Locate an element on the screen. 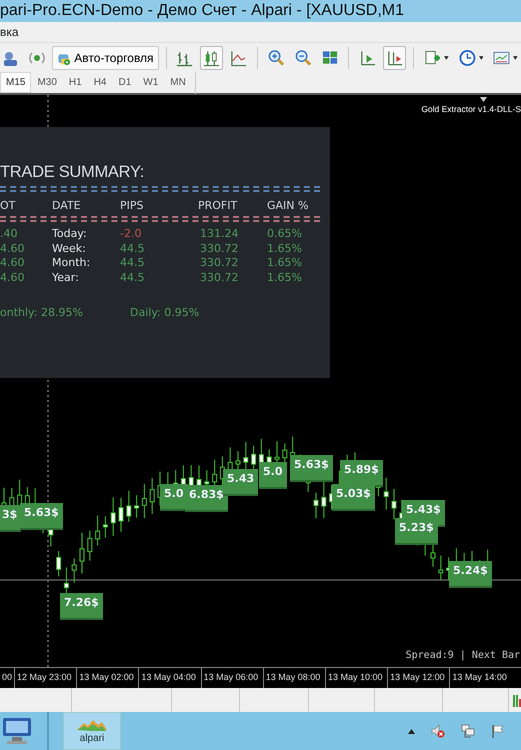  profit-label: 6.83$ is located at coordinates (206, 498).